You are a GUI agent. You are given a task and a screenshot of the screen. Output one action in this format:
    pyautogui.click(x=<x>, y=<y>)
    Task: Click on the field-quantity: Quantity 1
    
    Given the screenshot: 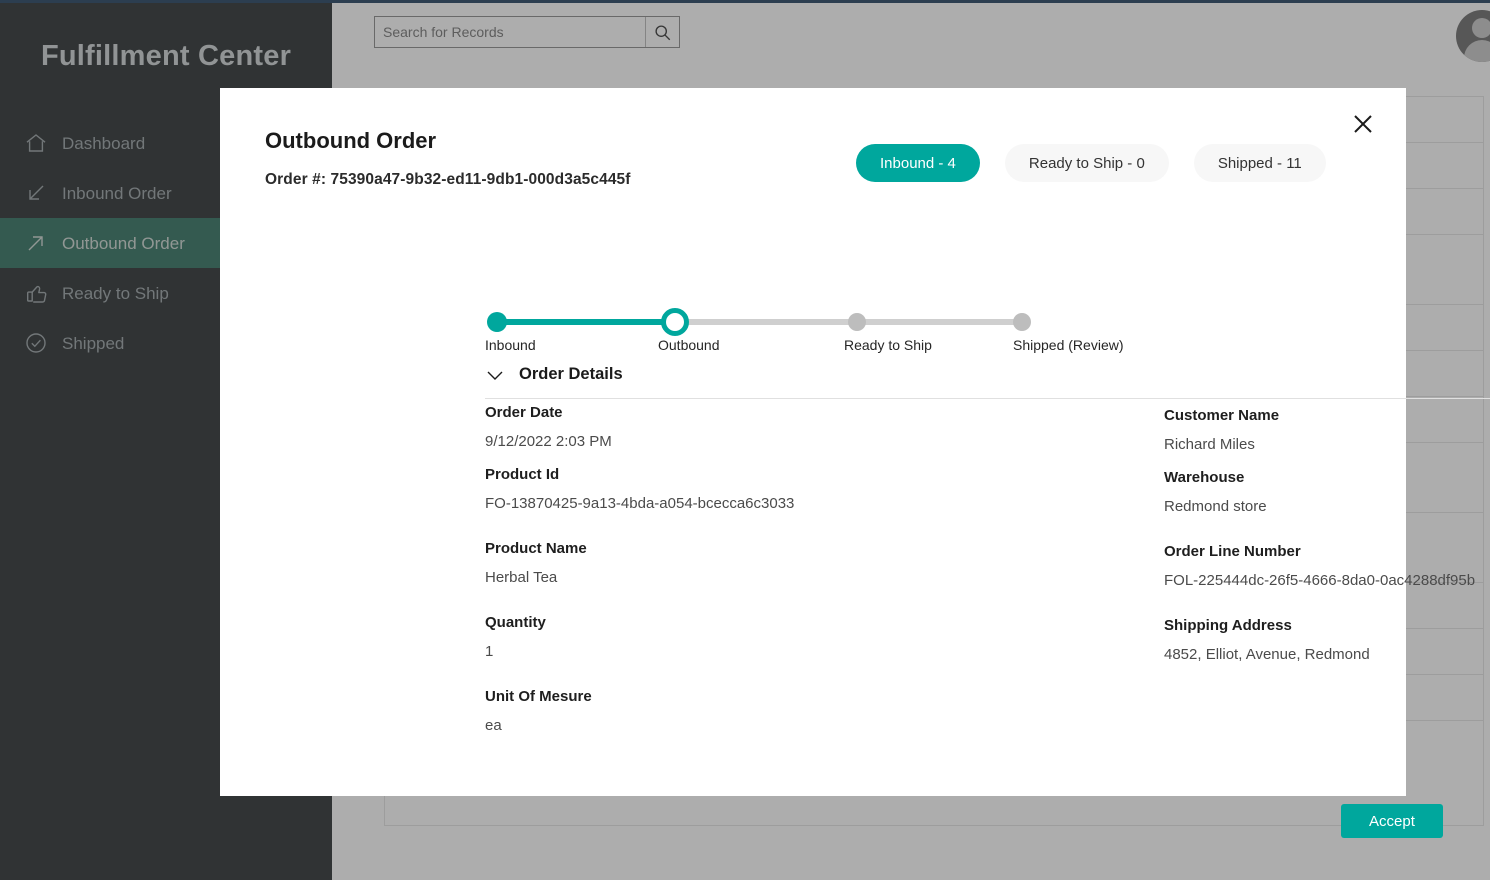 What is the action you would take?
    pyautogui.click(x=805, y=637)
    